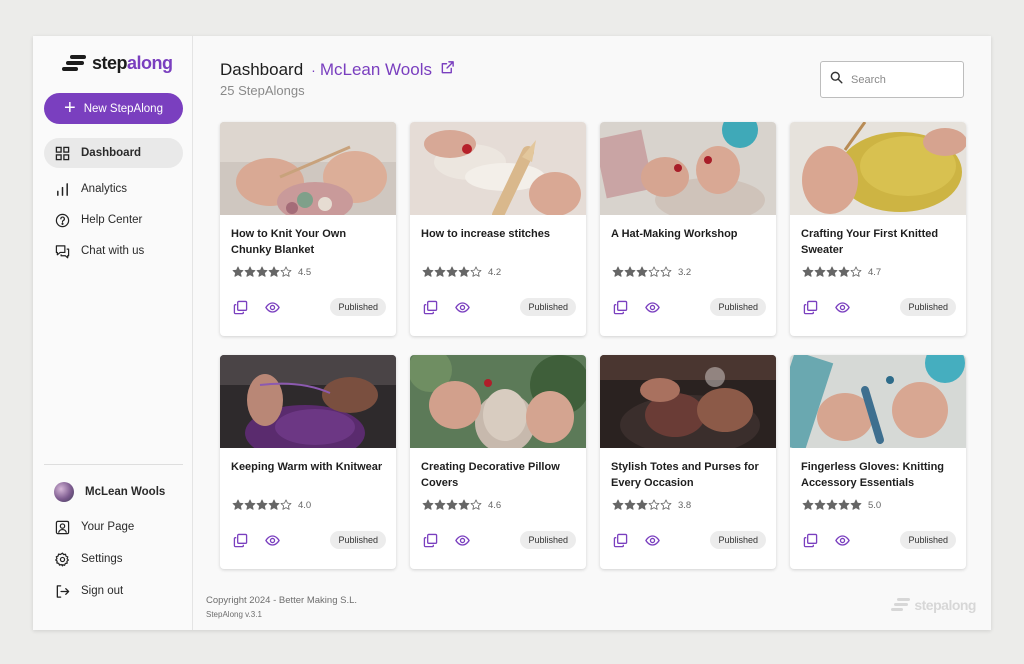 The width and height of the screenshot is (1024, 664). What do you see at coordinates (308, 467) in the screenshot?
I see `card-title: Keeping Warm with Knitwear` at bounding box center [308, 467].